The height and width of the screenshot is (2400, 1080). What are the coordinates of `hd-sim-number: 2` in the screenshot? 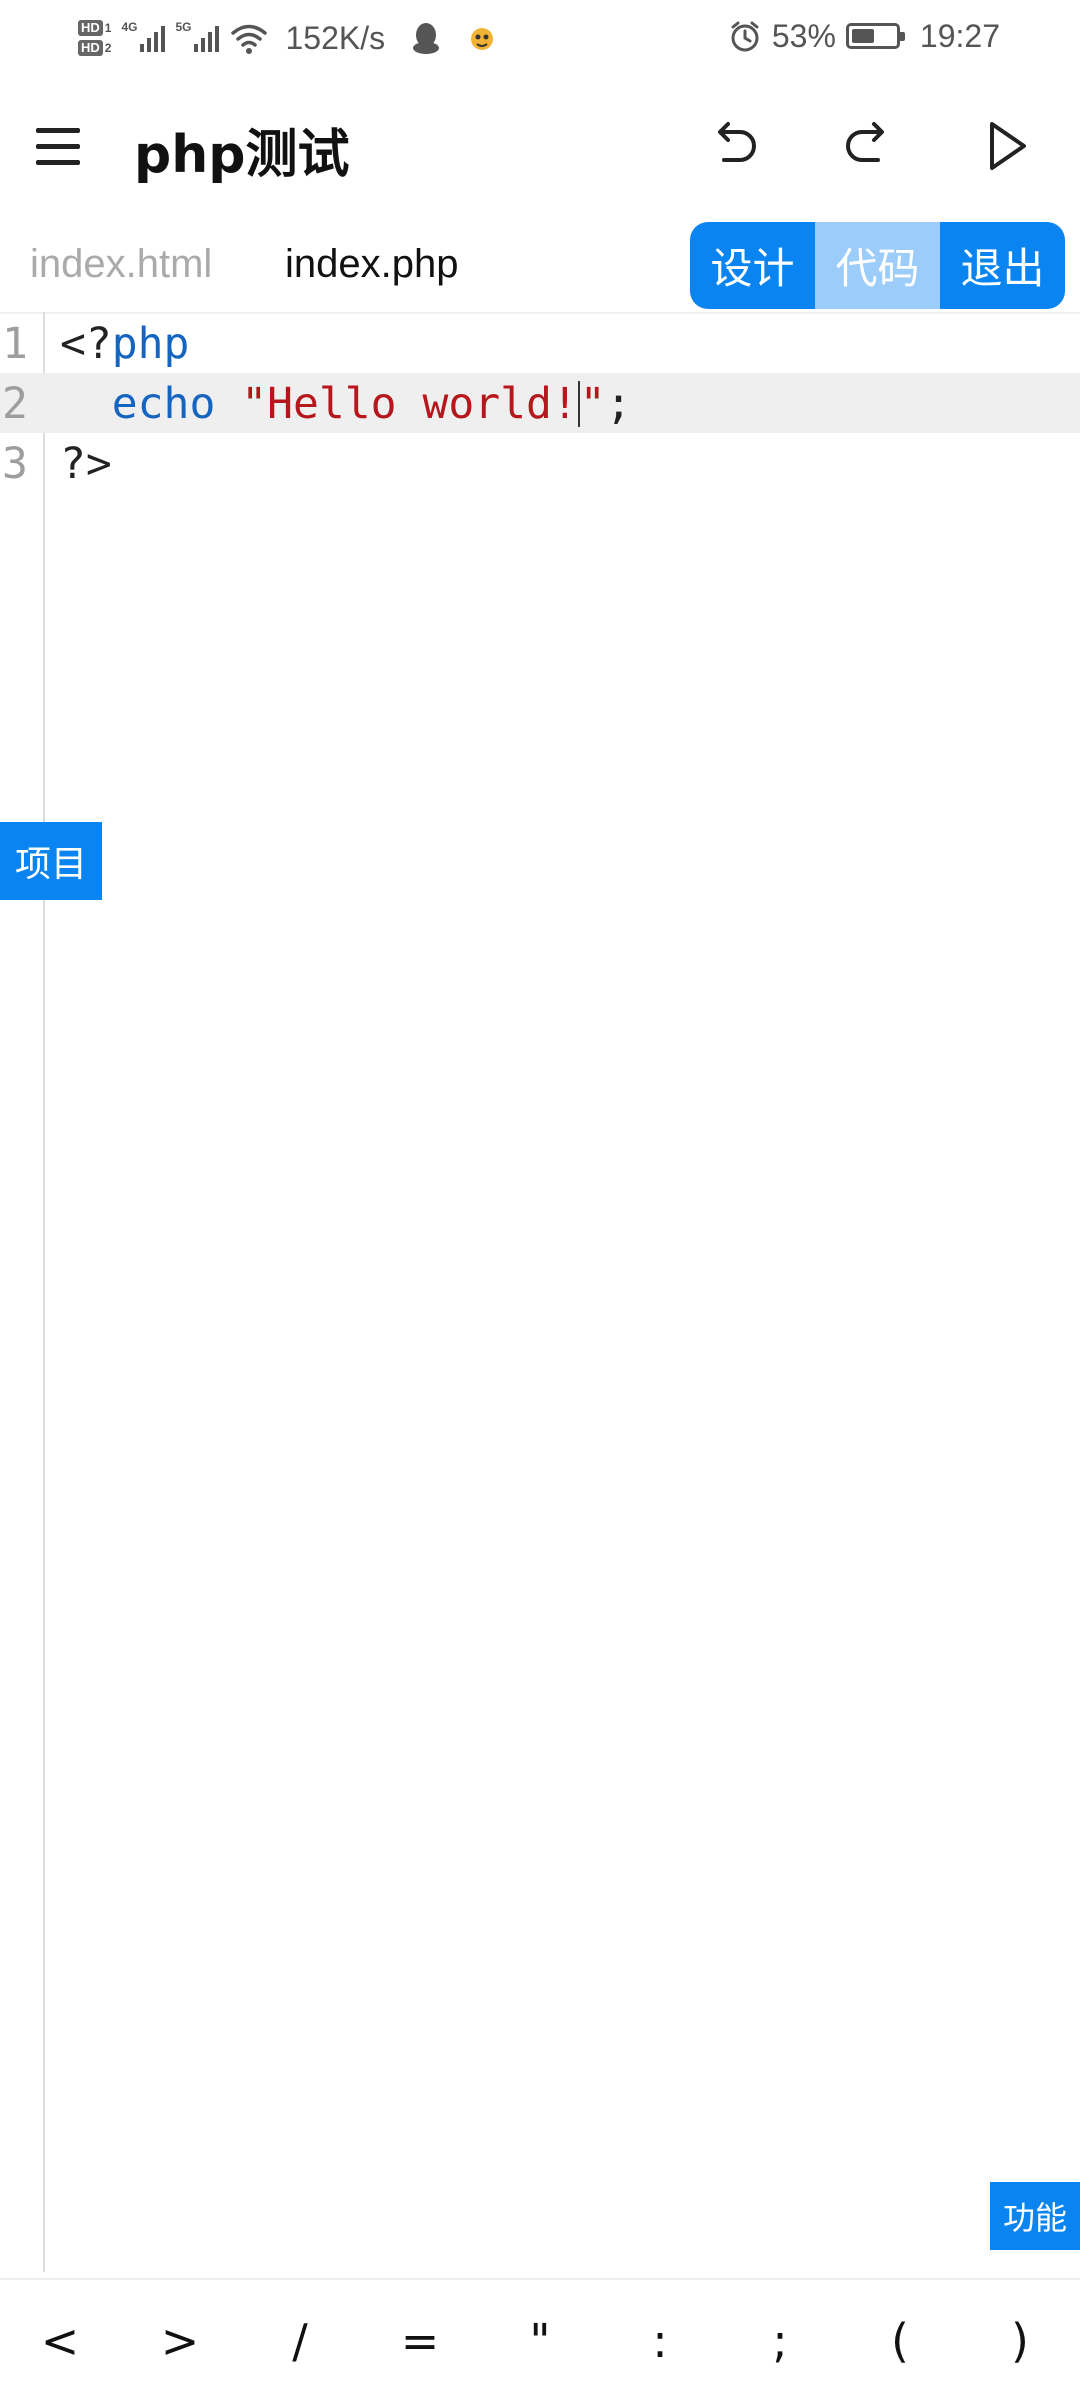 It's located at (108, 48).